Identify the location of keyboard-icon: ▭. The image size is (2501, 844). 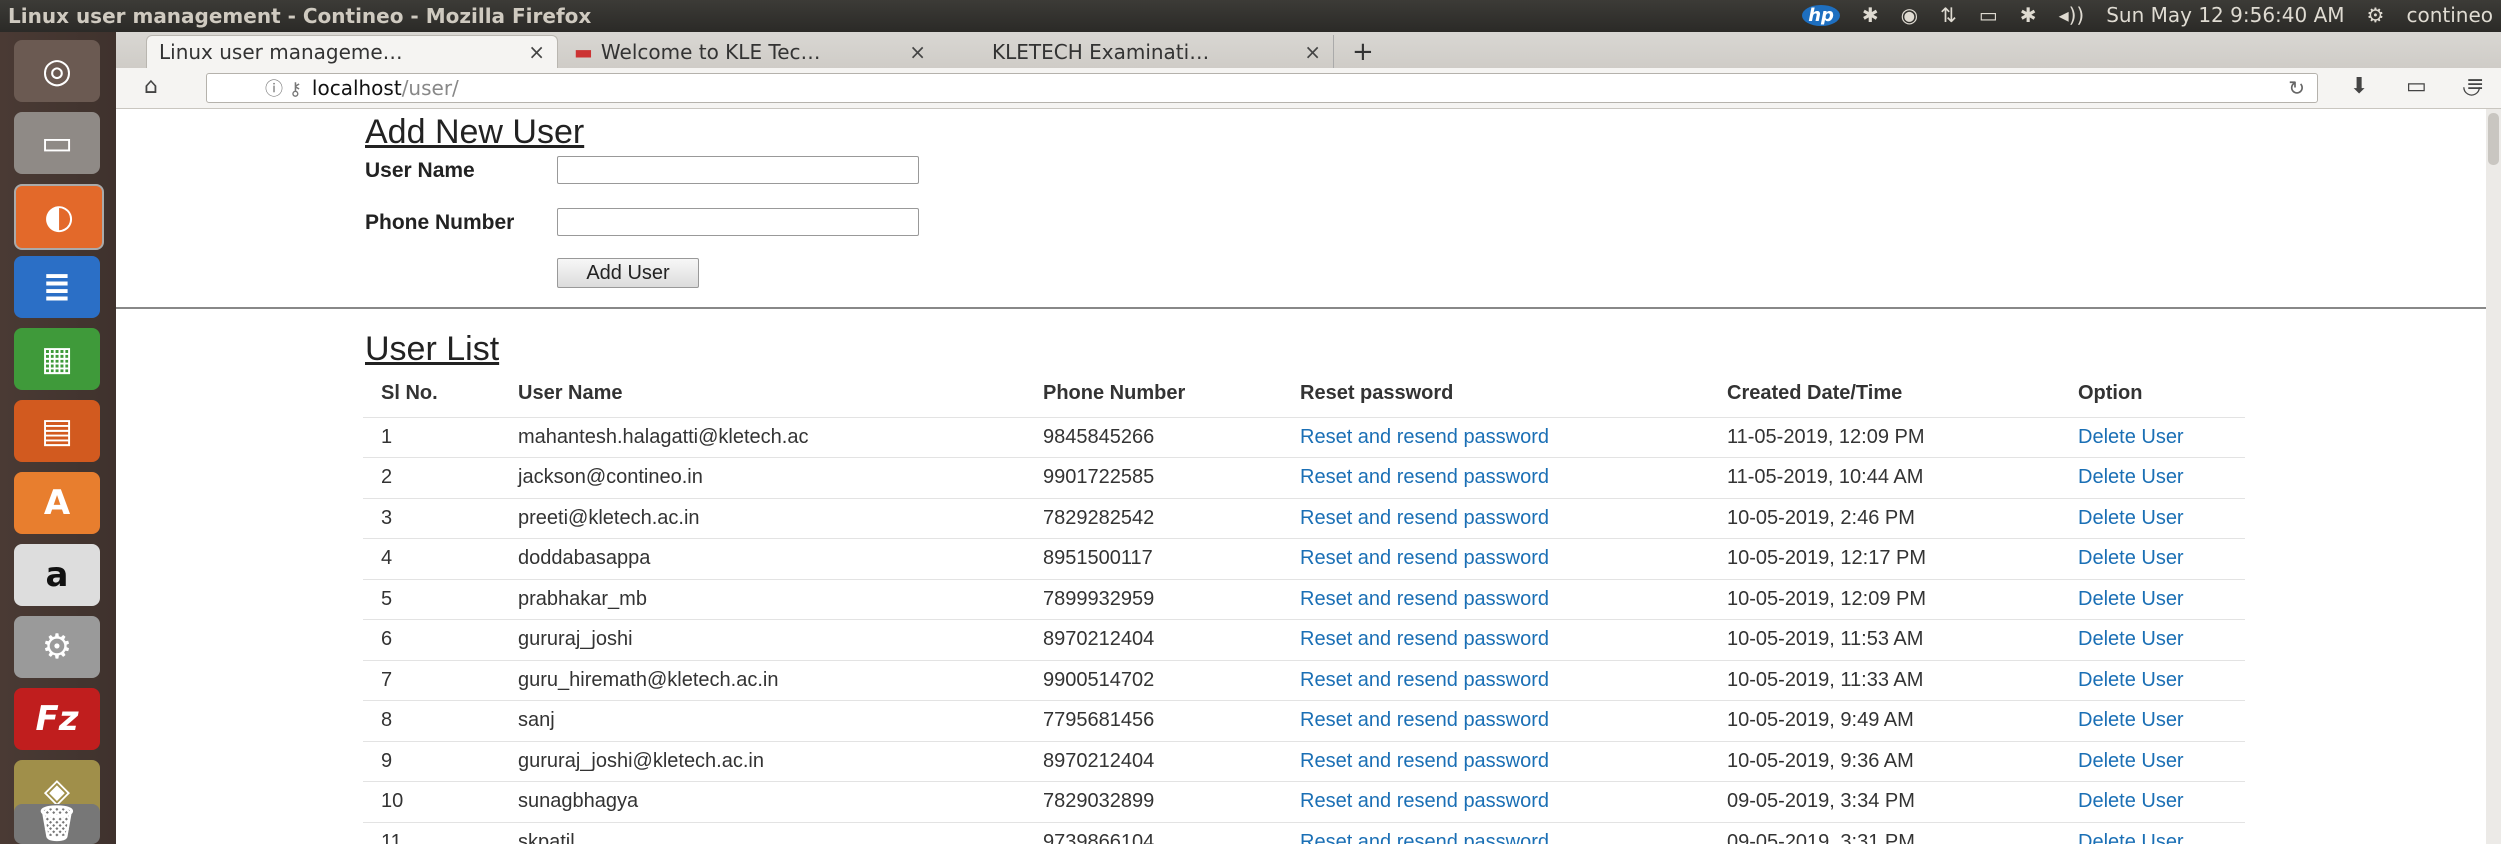
(1988, 15).